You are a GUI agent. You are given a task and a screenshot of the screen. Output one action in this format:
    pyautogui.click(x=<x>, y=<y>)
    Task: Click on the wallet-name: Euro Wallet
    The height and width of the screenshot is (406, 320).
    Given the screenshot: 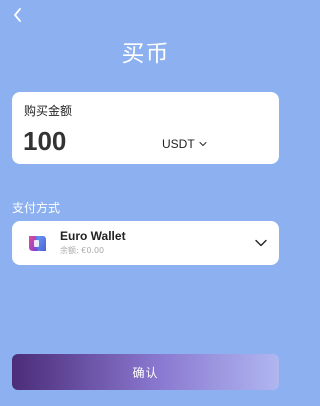 What is the action you would take?
    pyautogui.click(x=93, y=236)
    